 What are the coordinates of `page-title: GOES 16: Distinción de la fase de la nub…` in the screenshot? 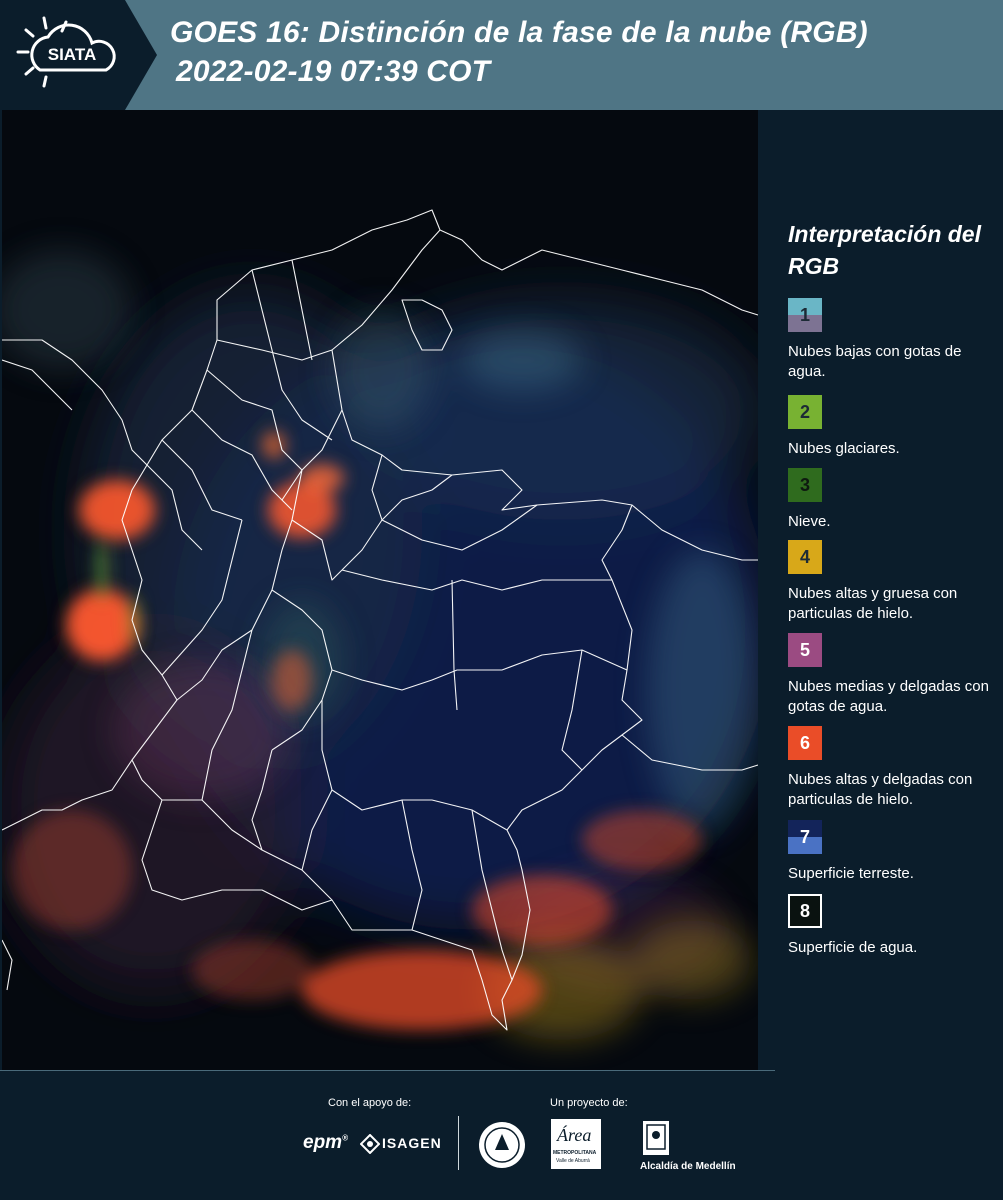 It's located at (519, 32).